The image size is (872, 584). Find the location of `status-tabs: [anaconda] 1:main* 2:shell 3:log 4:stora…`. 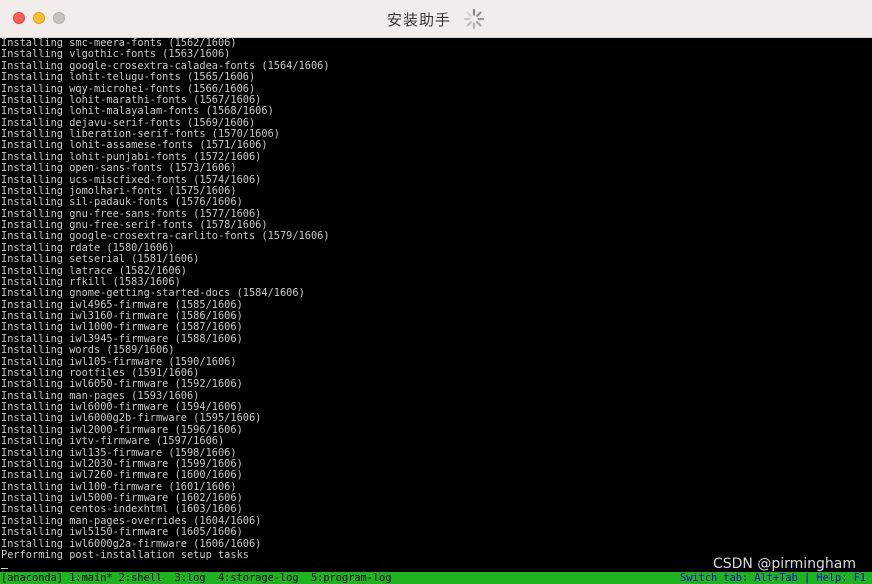

status-tabs: [anaconda] 1:main* 2:shell 3:log 4:stora… is located at coordinates (196, 578).